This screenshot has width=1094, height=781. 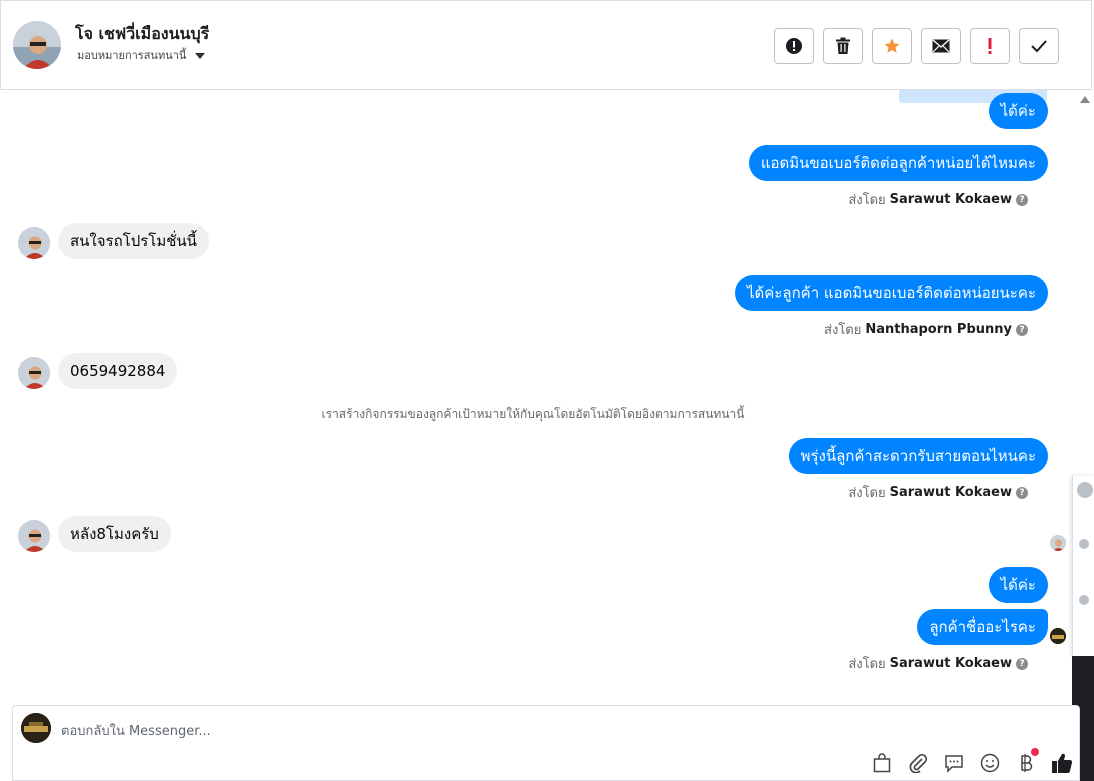 What do you see at coordinates (954, 763) in the screenshot?
I see `saved-replies-icon` at bounding box center [954, 763].